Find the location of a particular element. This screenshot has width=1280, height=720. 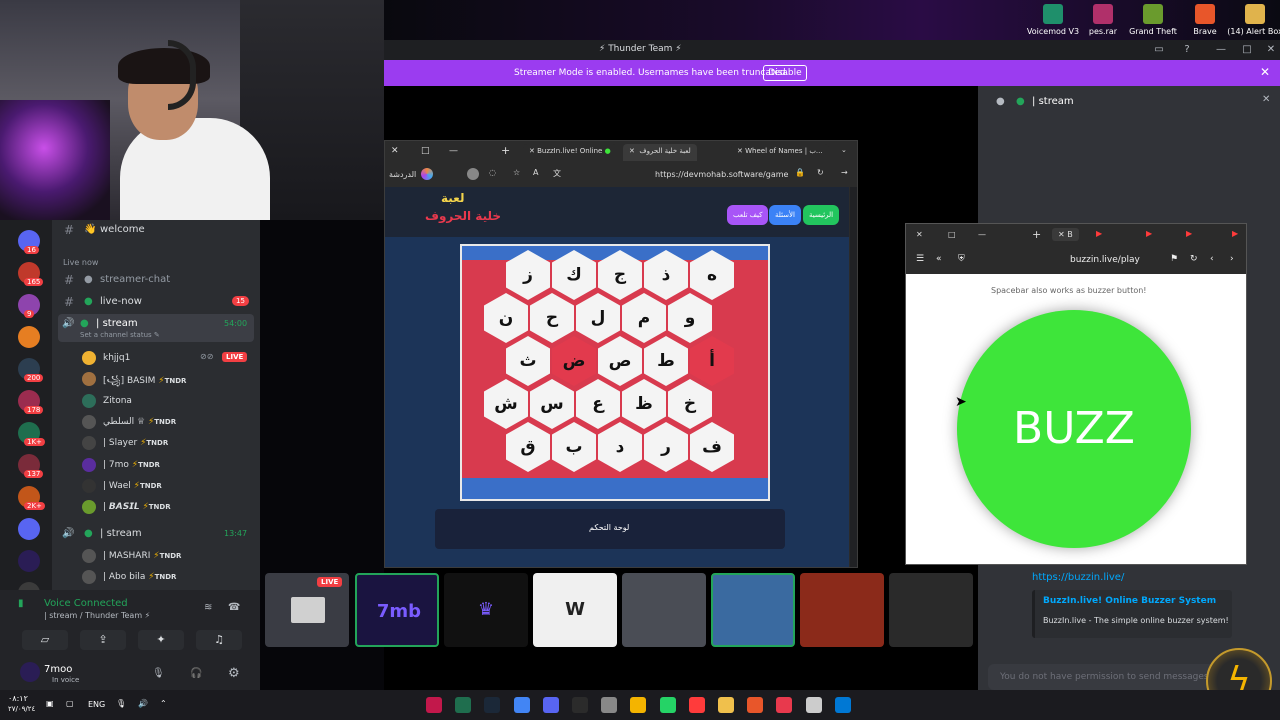

letter-hex: ح is located at coordinates (552, 318).